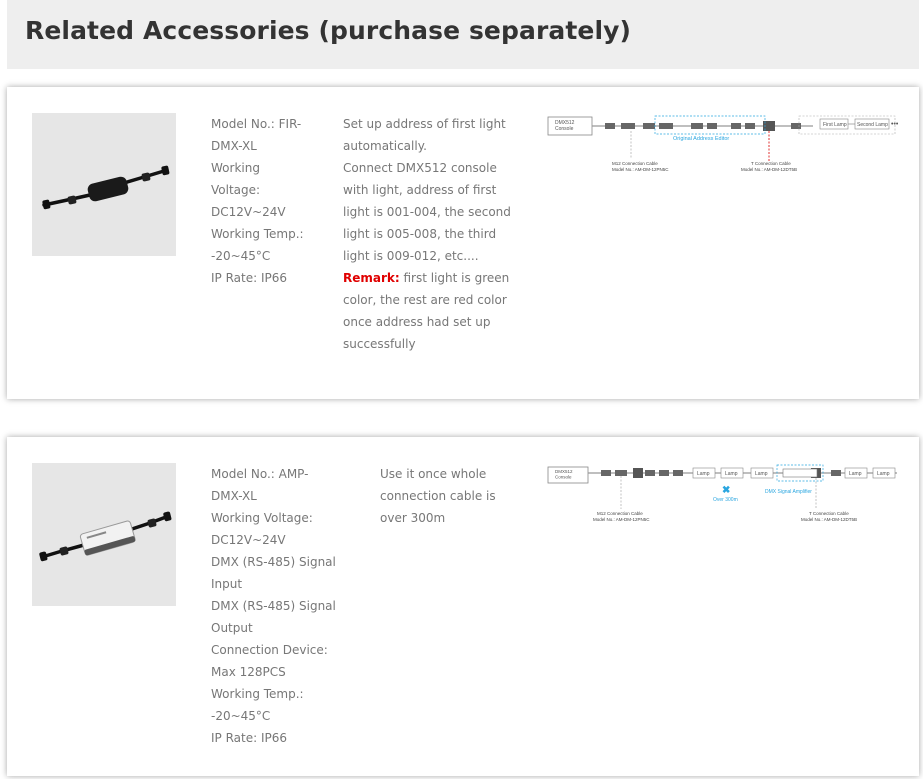 The image size is (923, 779). Describe the element at coordinates (427, 212) in the screenshot. I see `desc-line: light is 001-004, the second` at that location.